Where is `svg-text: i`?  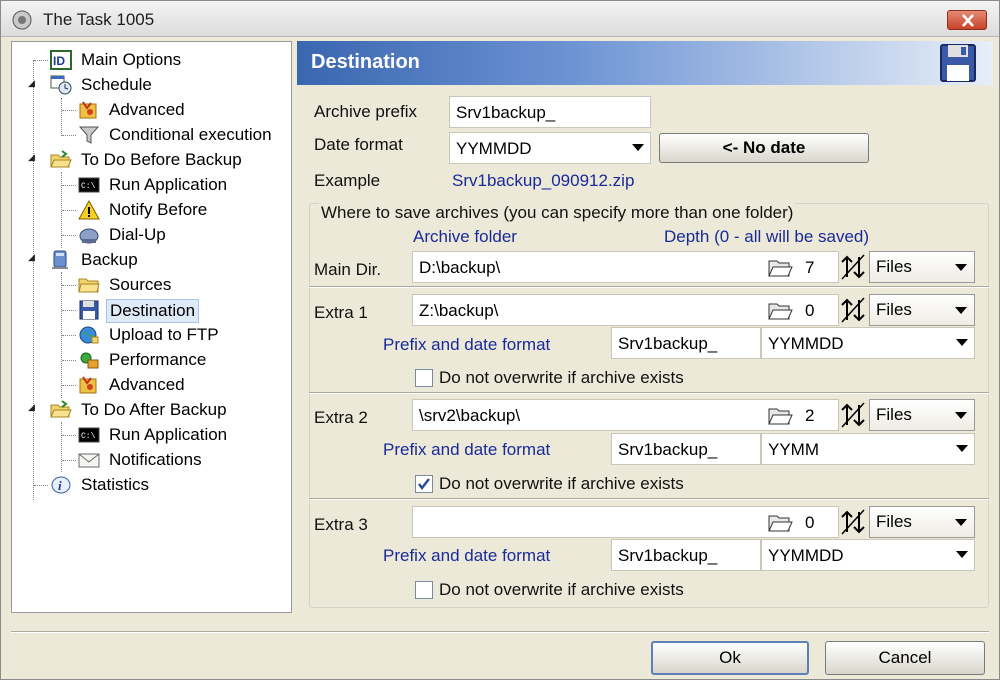 svg-text: i is located at coordinates (60, 485).